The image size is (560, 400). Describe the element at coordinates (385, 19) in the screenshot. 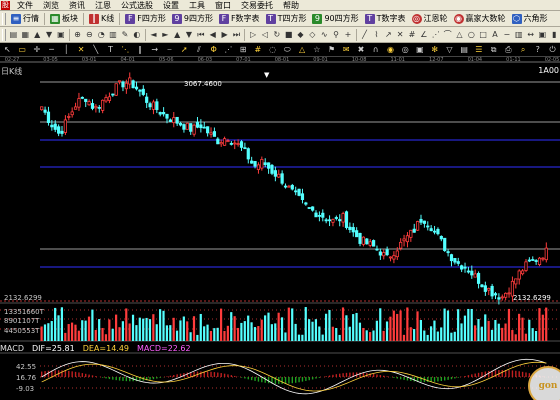

I see `tnum-table-button: T T数字表` at that location.